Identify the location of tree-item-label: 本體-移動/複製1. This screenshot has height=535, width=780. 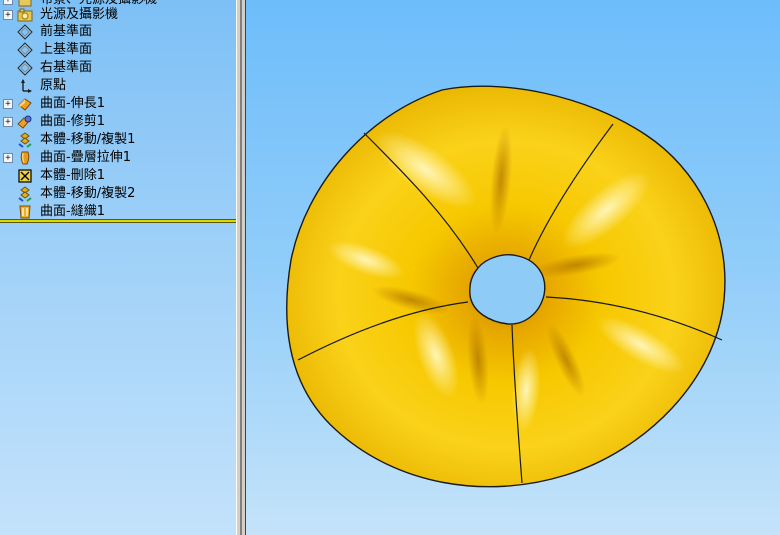
(88, 139).